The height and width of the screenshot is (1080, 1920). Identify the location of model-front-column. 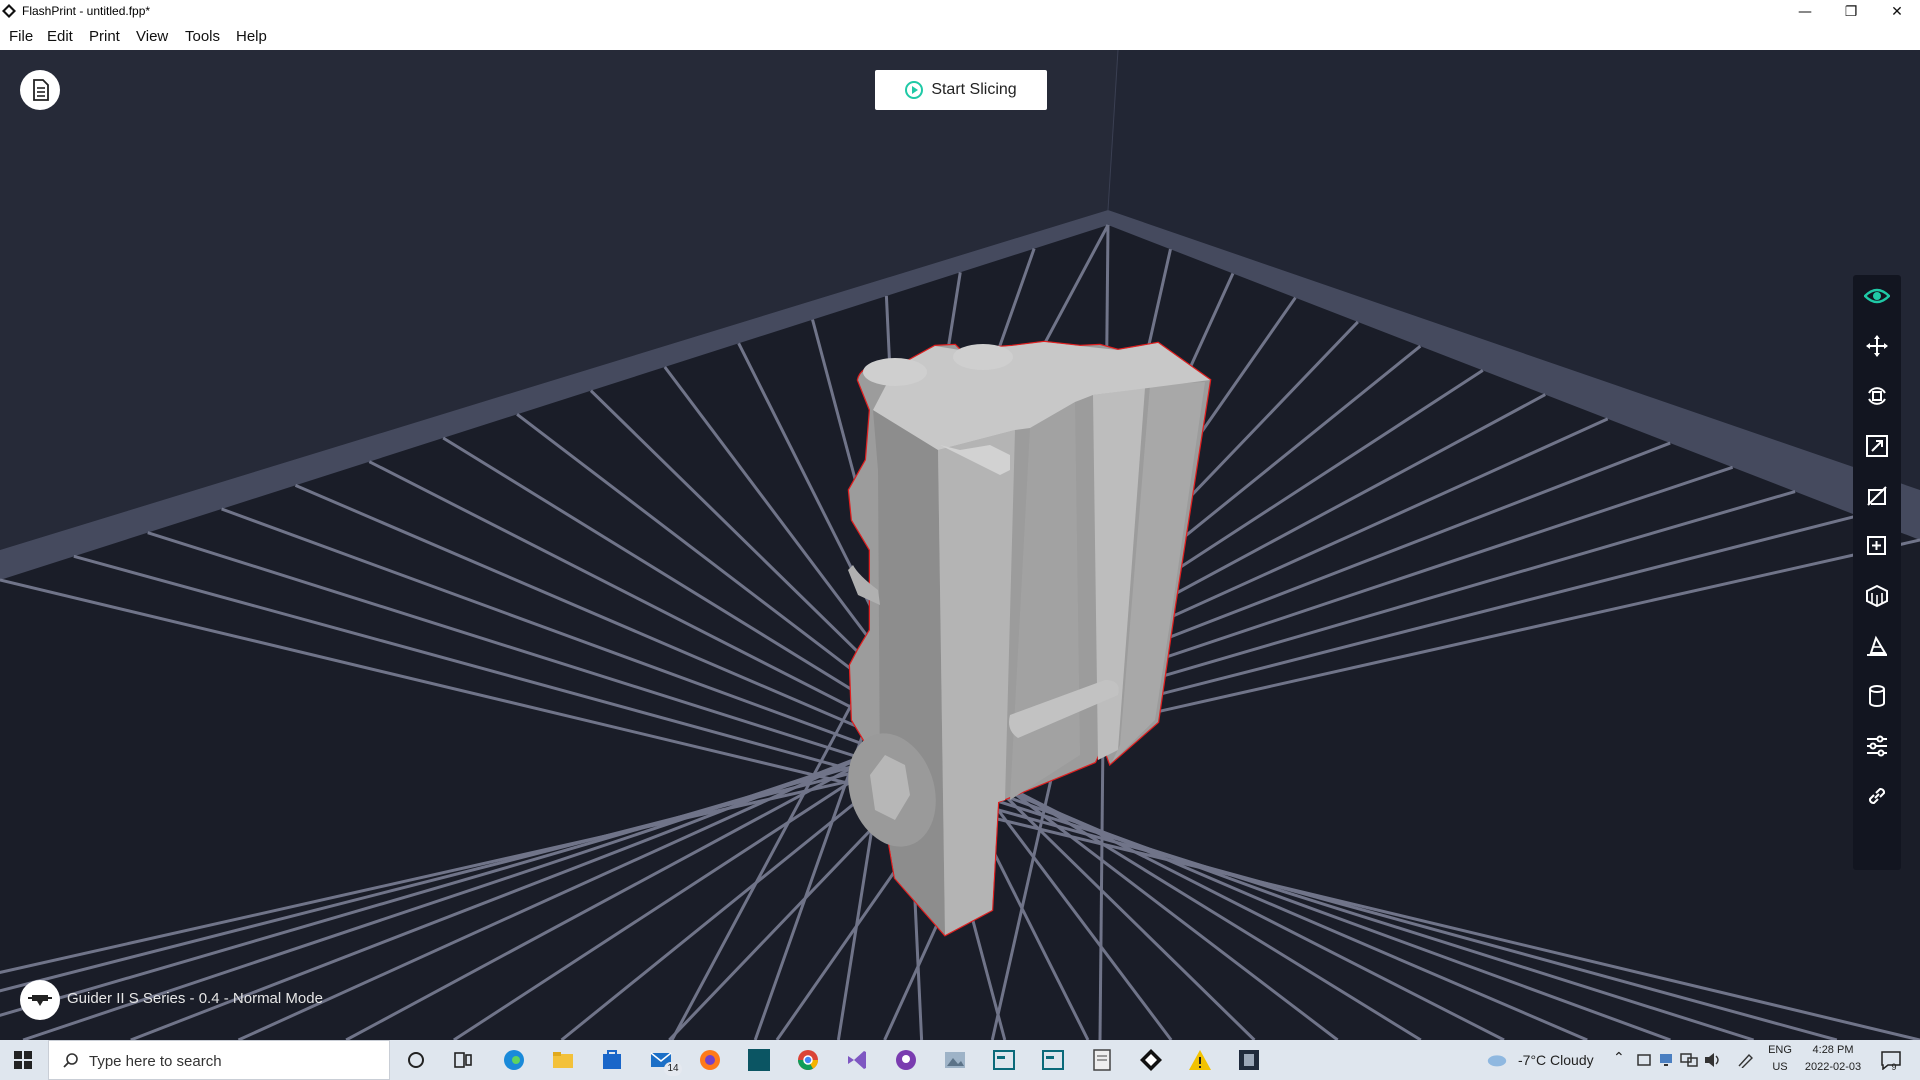
(976, 682).